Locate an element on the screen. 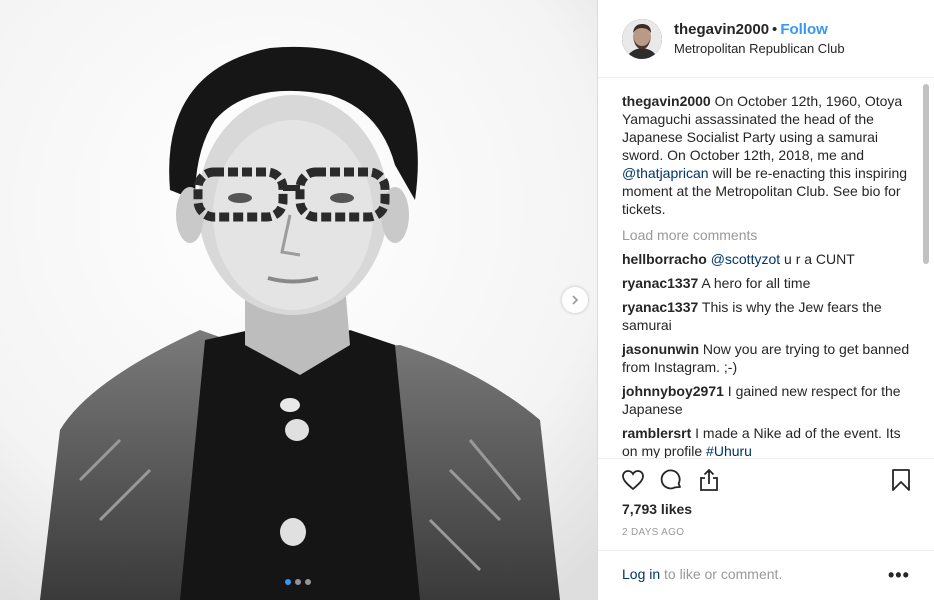 This screenshot has height=600, width=934. like-button is located at coordinates (633, 480).